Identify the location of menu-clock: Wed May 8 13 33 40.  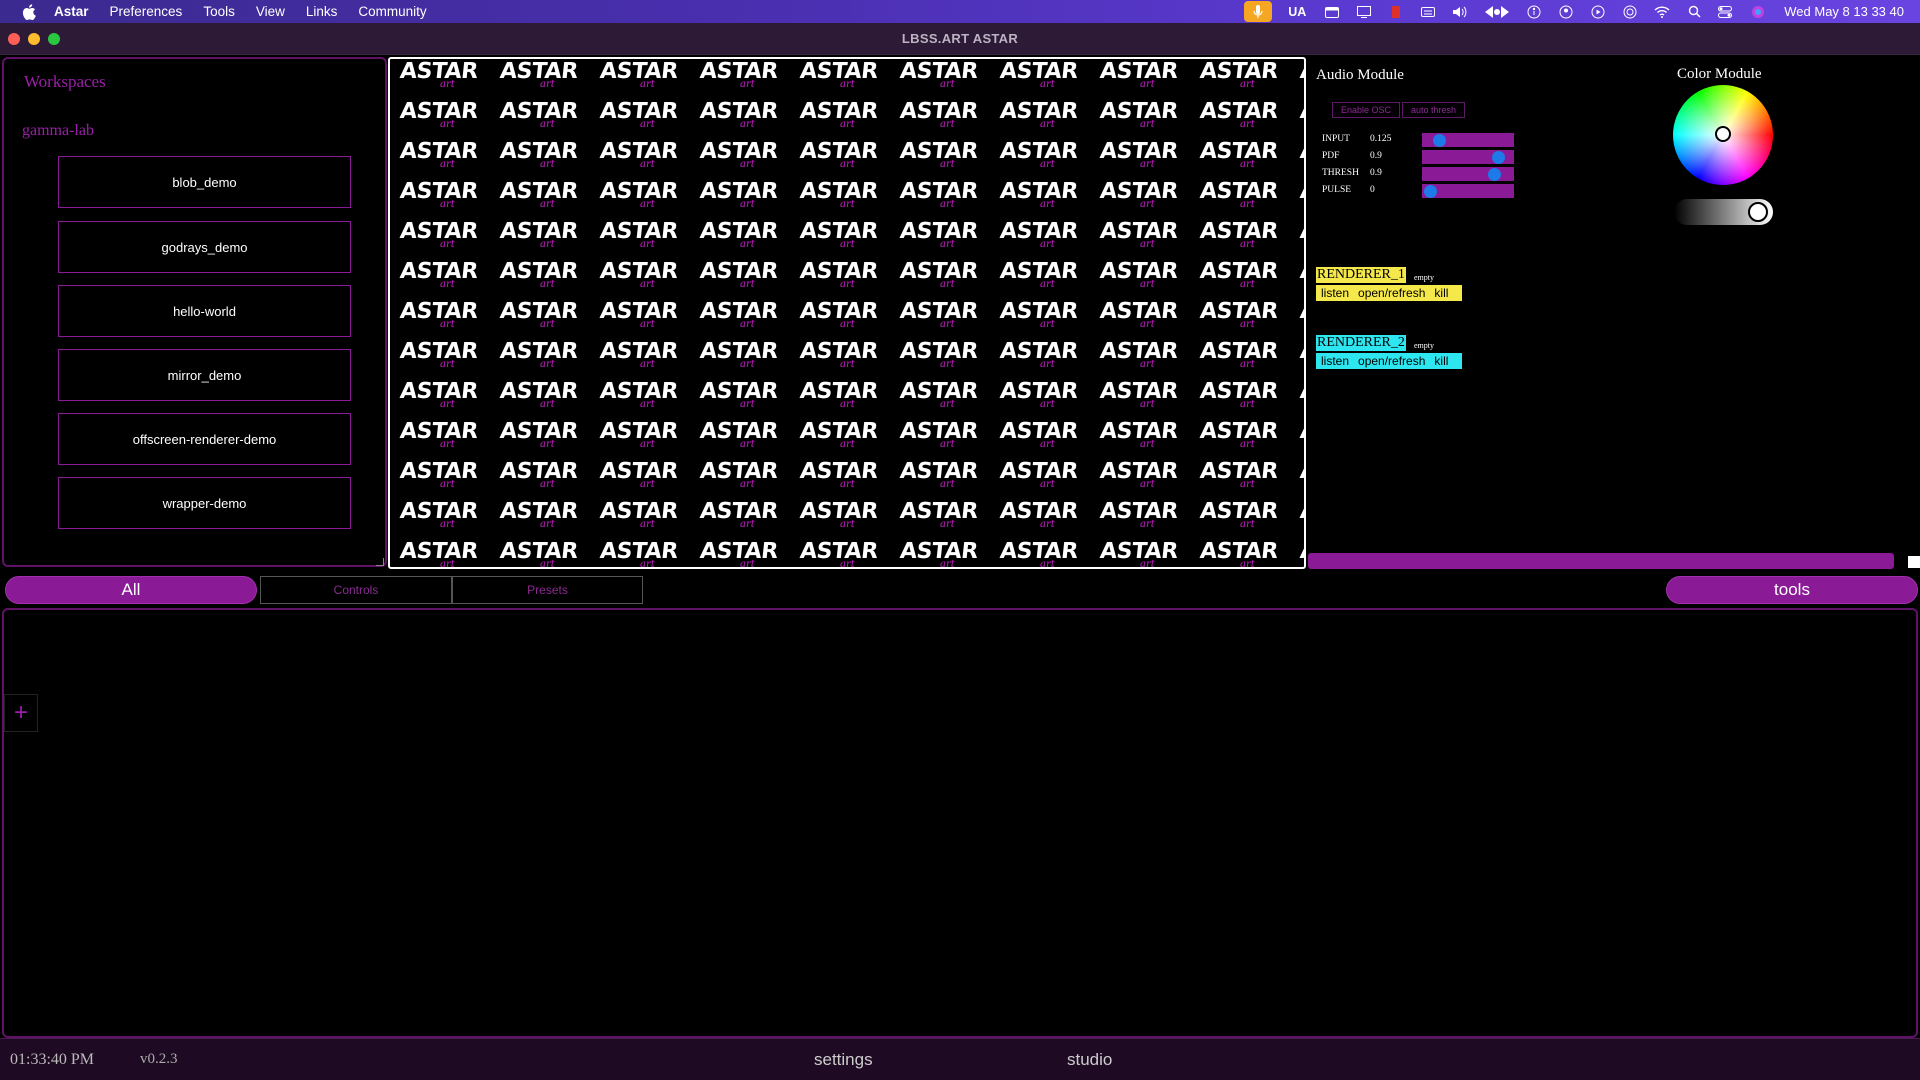
(1844, 11).